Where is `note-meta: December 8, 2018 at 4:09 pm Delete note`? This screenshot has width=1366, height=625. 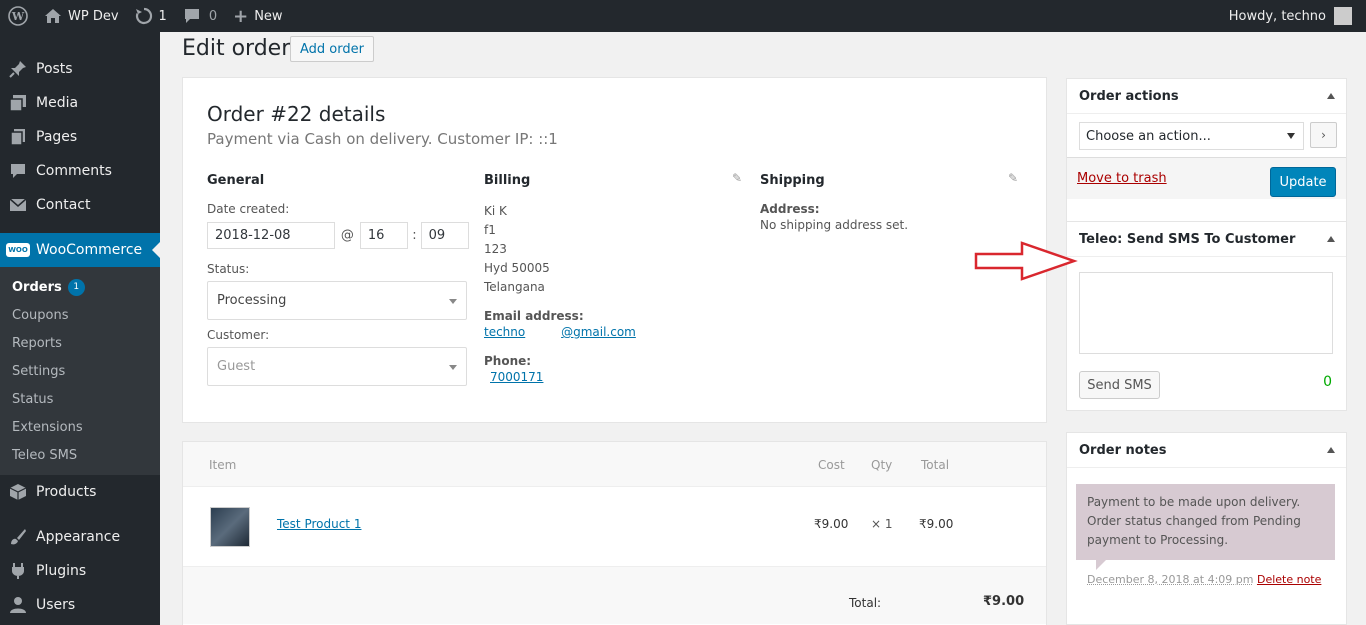 note-meta: December 8, 2018 at 4:09 pm Delete note is located at coordinates (1204, 579).